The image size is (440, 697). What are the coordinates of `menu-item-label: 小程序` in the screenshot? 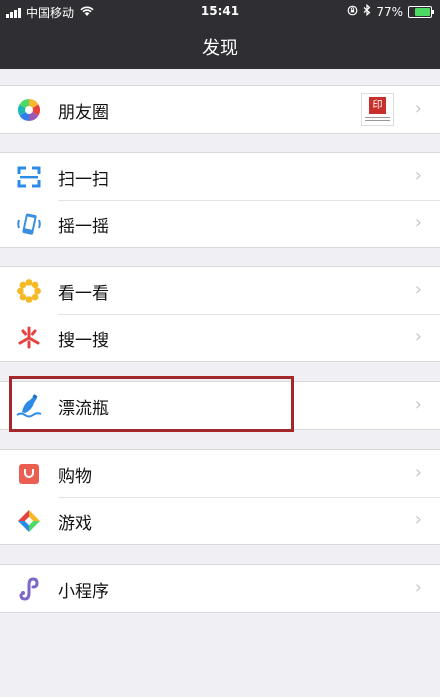 It's located at (83, 592).